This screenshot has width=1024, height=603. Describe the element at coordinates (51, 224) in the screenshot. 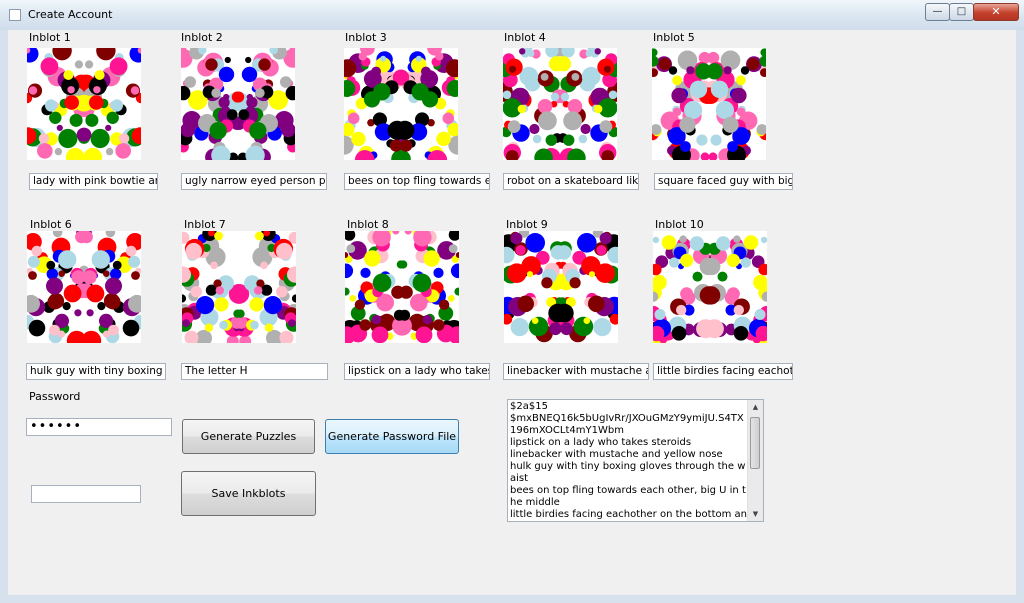

I see `inkblot-6-label: Inblot 6` at that location.